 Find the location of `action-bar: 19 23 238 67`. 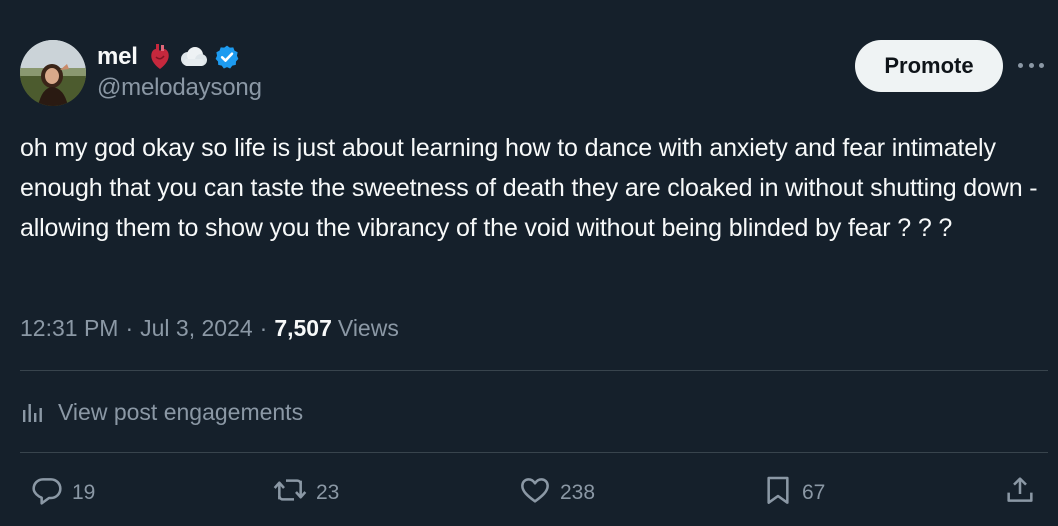

action-bar: 19 23 238 67 is located at coordinates (529, 493).